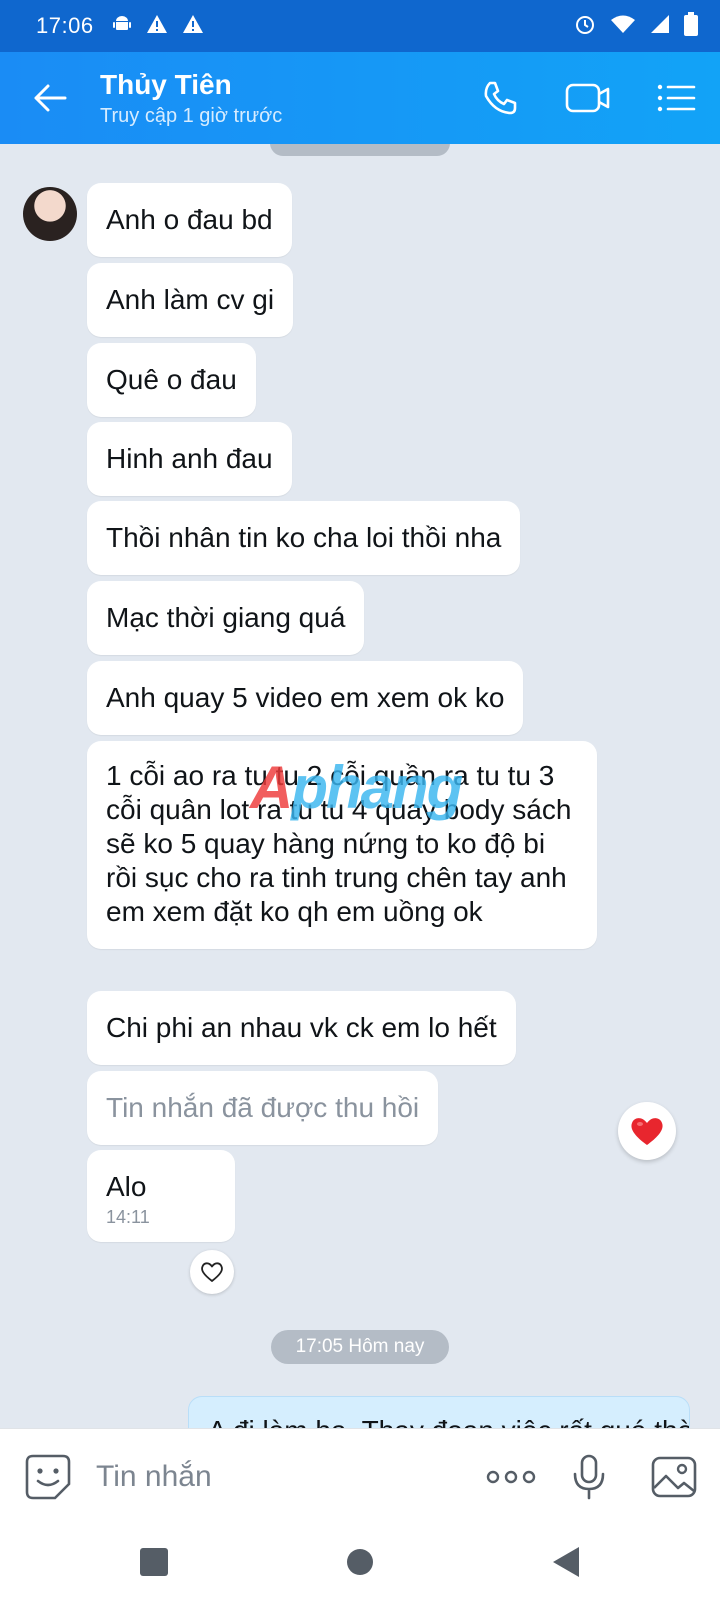  I want to click on sticker-icon, so click(48, 1476).